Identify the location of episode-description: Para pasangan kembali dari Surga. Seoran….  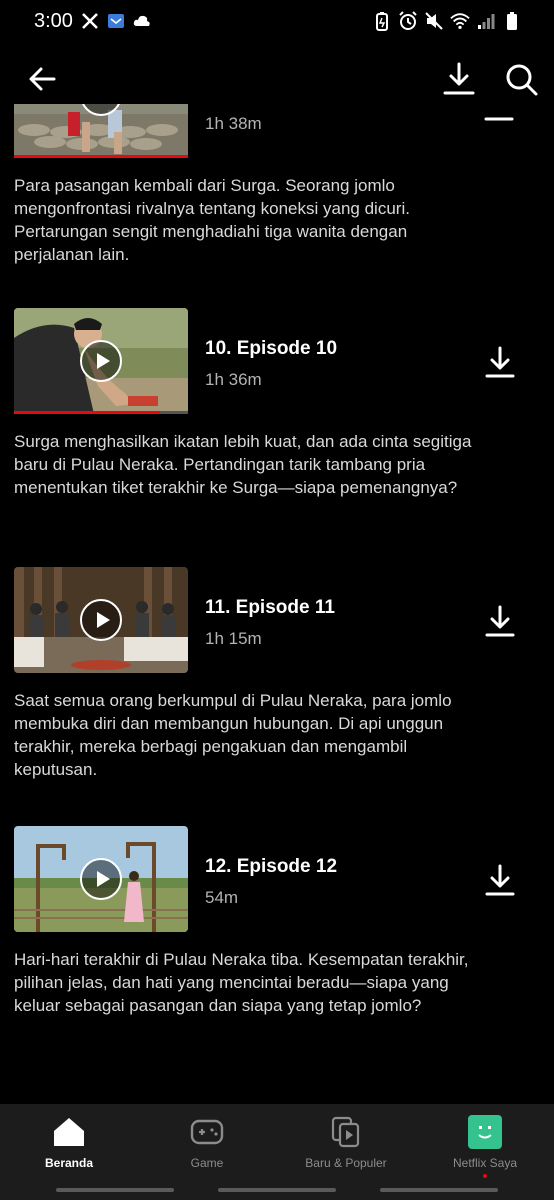
(212, 220).